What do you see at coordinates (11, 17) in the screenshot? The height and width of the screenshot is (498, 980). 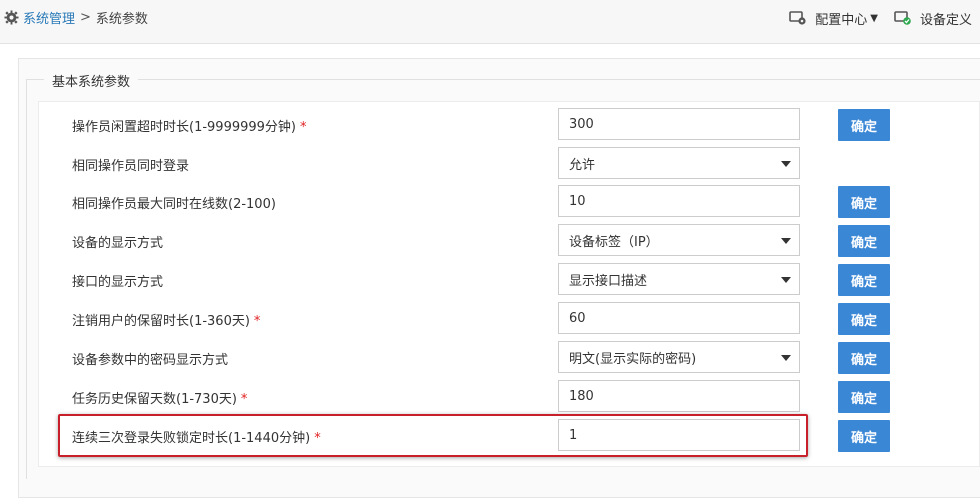 I see `gear-icon` at bounding box center [11, 17].